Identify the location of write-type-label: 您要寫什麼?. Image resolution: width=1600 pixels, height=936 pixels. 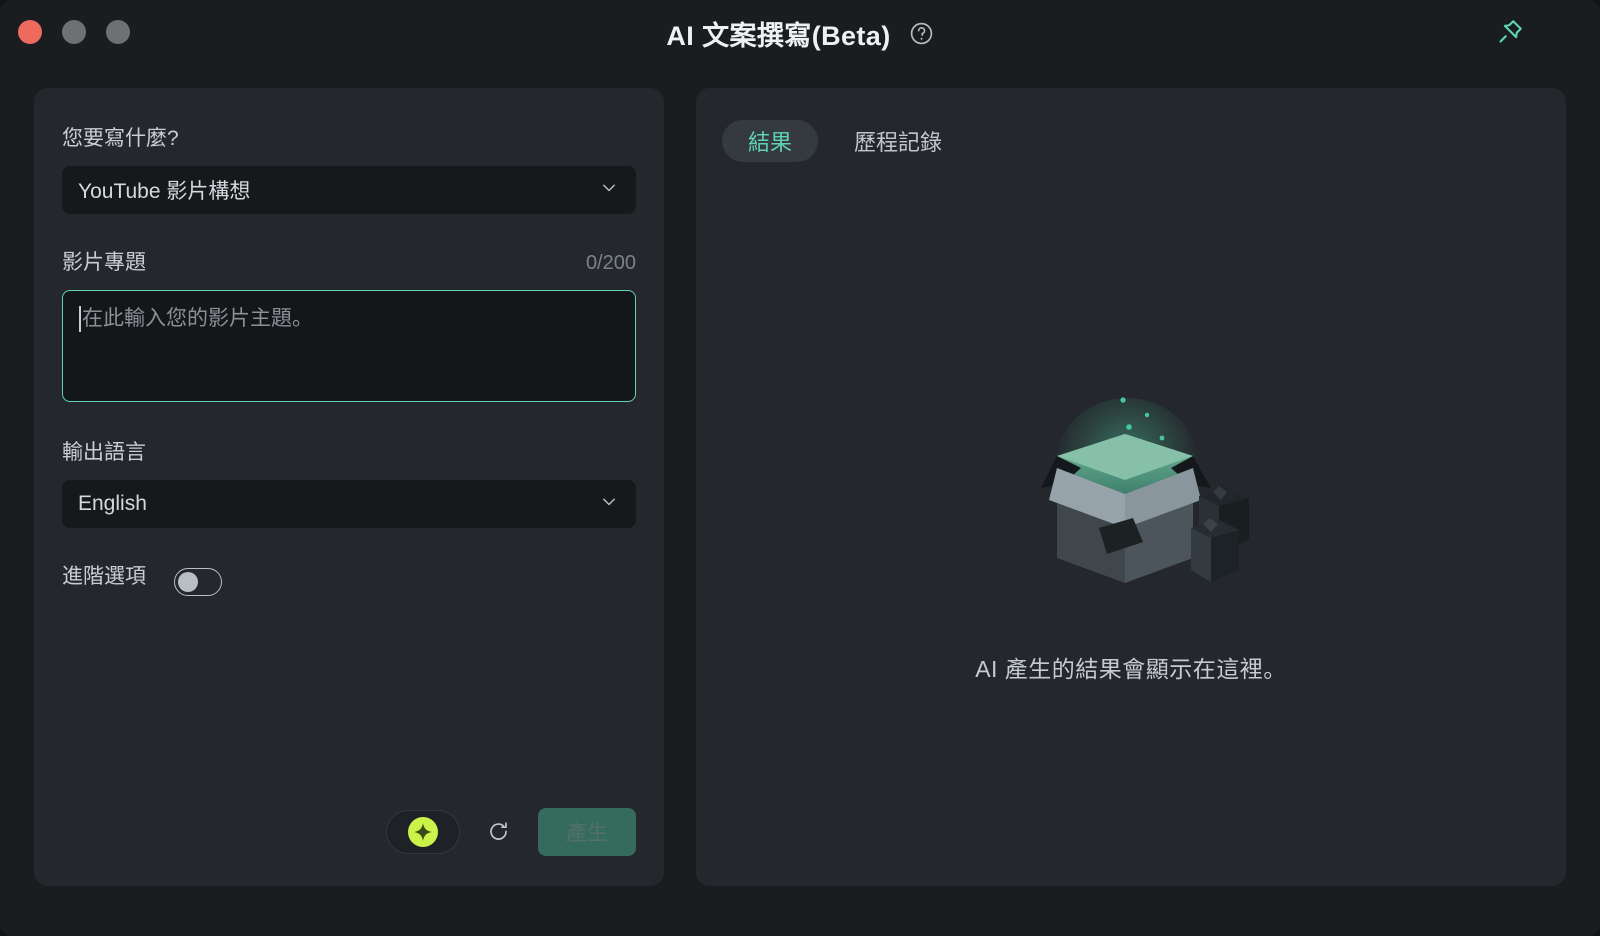
(120, 138).